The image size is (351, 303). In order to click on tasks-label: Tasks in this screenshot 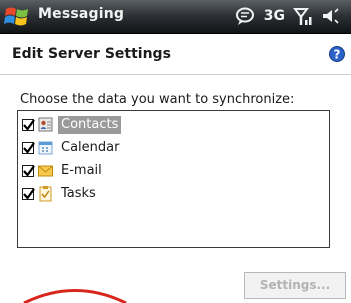, I will do `click(78, 193)`.